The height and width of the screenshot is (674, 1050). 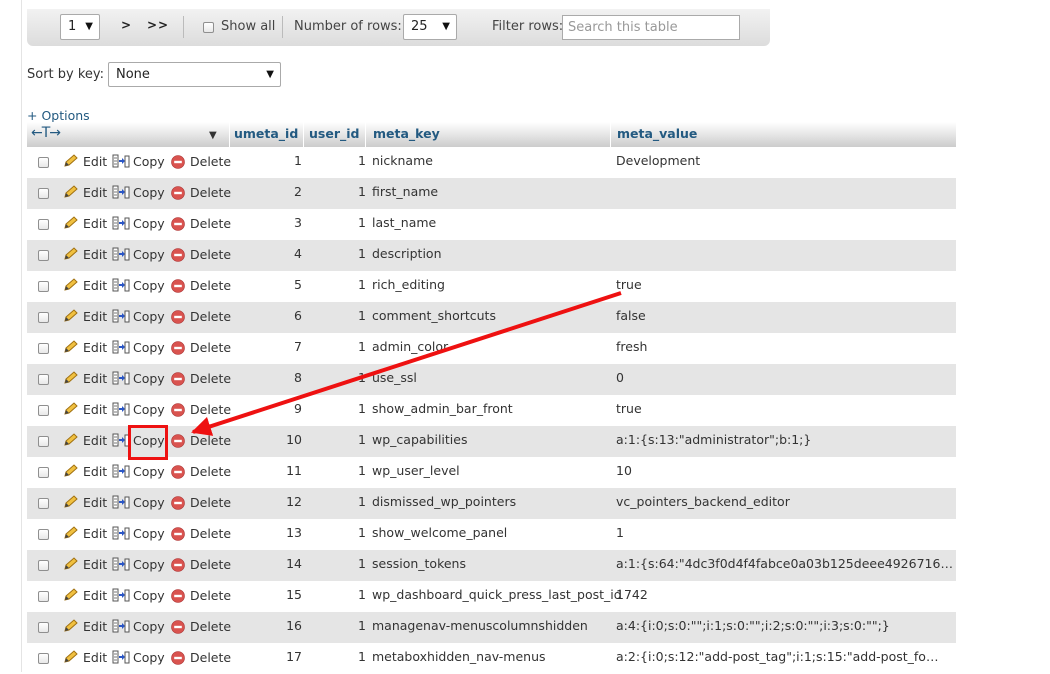 What do you see at coordinates (785, 377) in the screenshot?
I see `meta-value-cell: 0` at bounding box center [785, 377].